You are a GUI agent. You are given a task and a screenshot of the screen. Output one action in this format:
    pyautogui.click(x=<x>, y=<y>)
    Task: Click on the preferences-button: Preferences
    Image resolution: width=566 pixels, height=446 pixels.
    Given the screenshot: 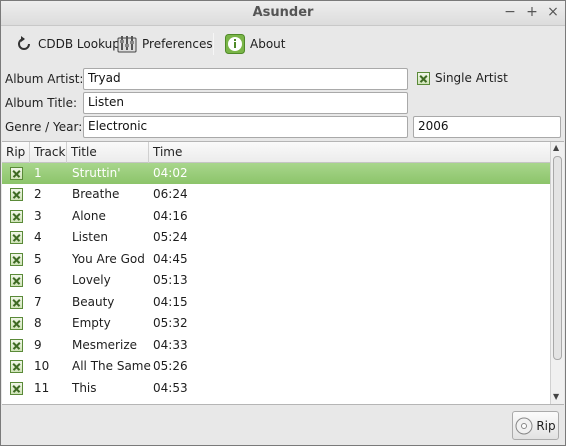 What is the action you would take?
    pyautogui.click(x=165, y=44)
    